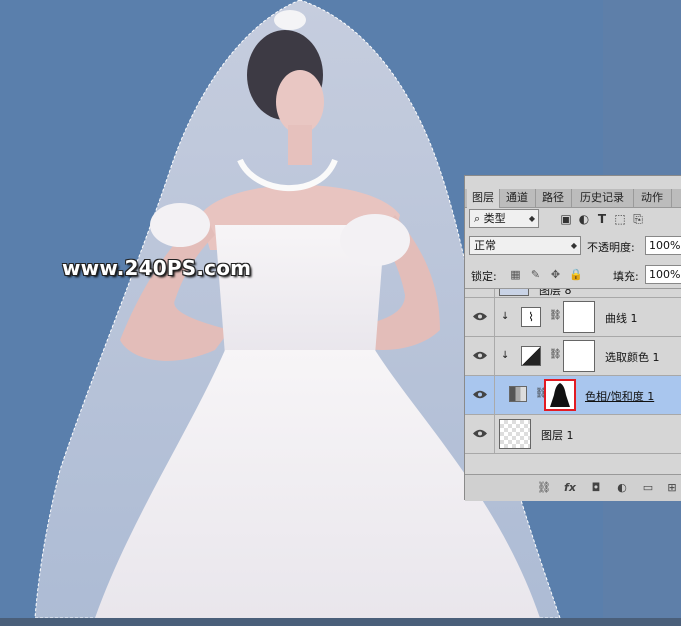 This screenshot has width=681, height=626. Describe the element at coordinates (477, 218) in the screenshot. I see `search-icon: ⌕` at that location.